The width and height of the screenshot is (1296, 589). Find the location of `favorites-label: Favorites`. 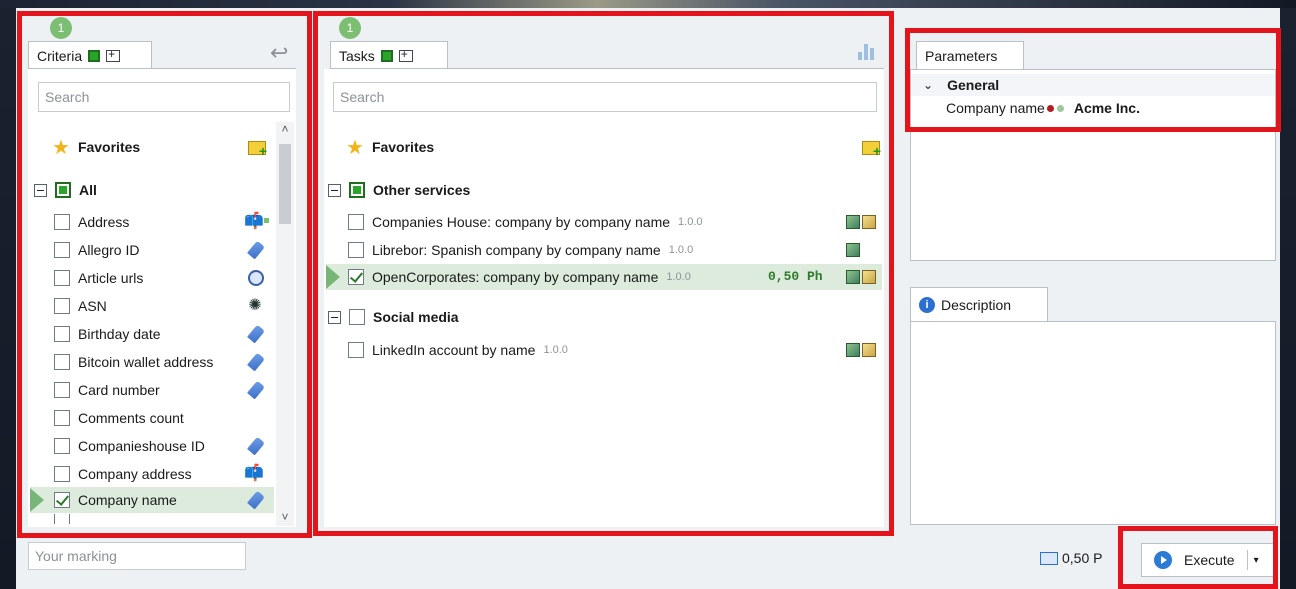

favorites-label: Favorites is located at coordinates (109, 147).